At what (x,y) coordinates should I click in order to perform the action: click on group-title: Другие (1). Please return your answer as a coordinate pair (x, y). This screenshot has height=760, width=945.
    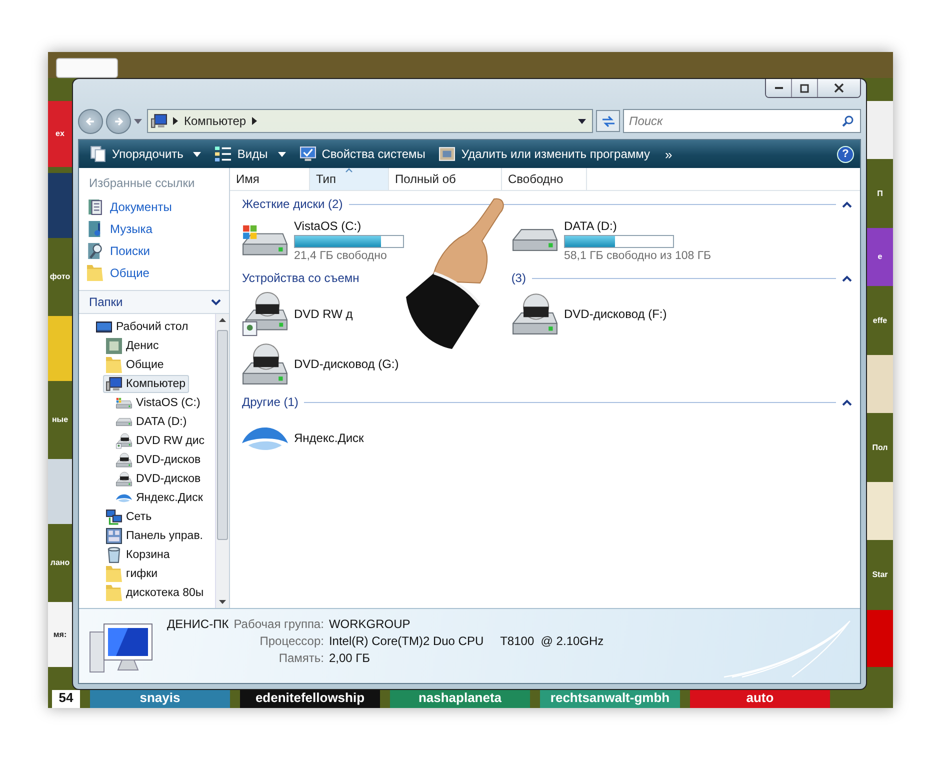
    Looking at the image, I should click on (270, 402).